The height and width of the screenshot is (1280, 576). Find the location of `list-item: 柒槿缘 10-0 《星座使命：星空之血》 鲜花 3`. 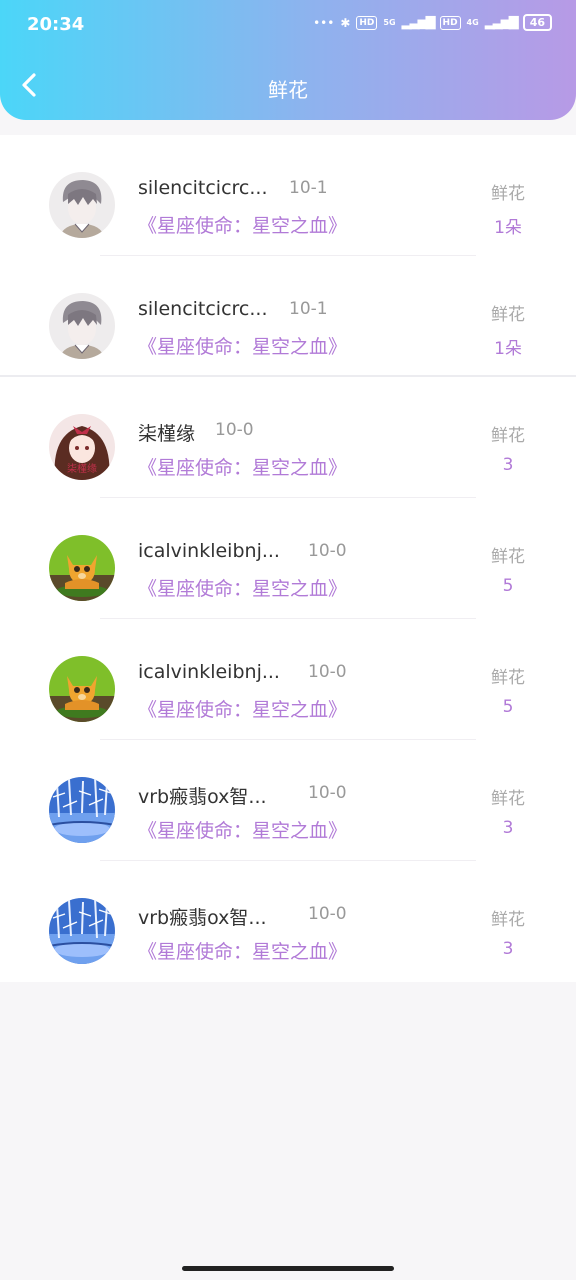

list-item: 柒槿缘 10-0 《星座使命：星空之血》 鲜花 3 is located at coordinates (288, 437).